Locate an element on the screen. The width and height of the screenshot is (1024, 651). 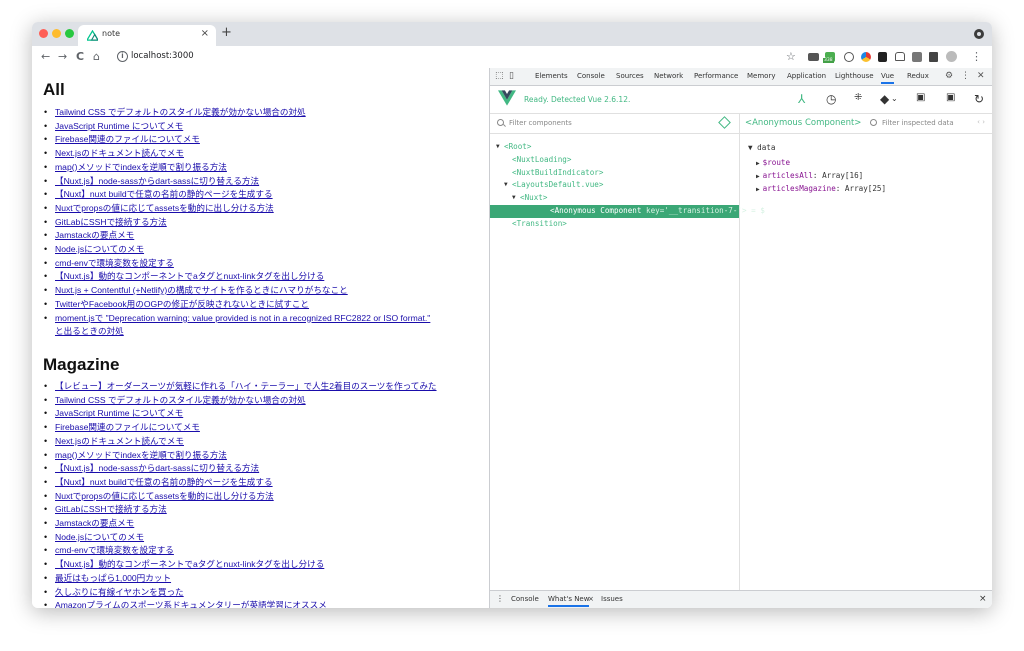
devtools-tab-application: Application is located at coordinates (806, 76).